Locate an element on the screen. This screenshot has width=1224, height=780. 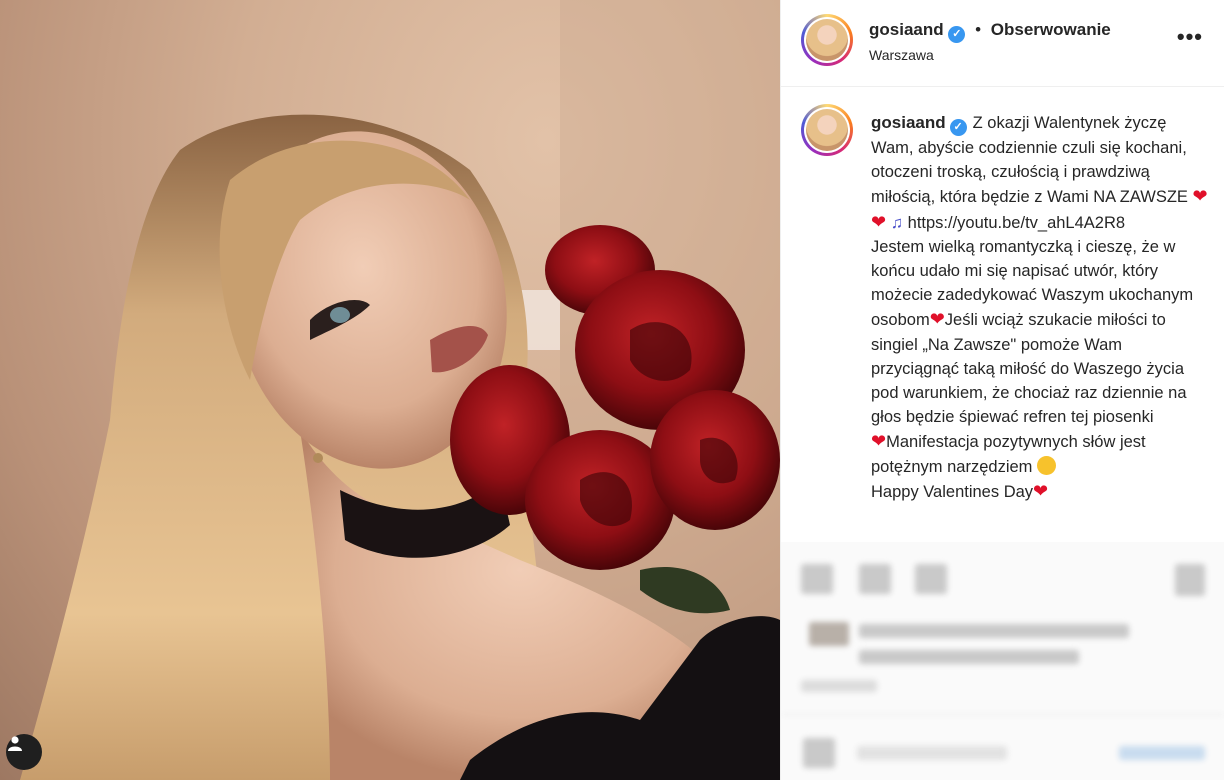
avatar is located at coordinates (827, 40).